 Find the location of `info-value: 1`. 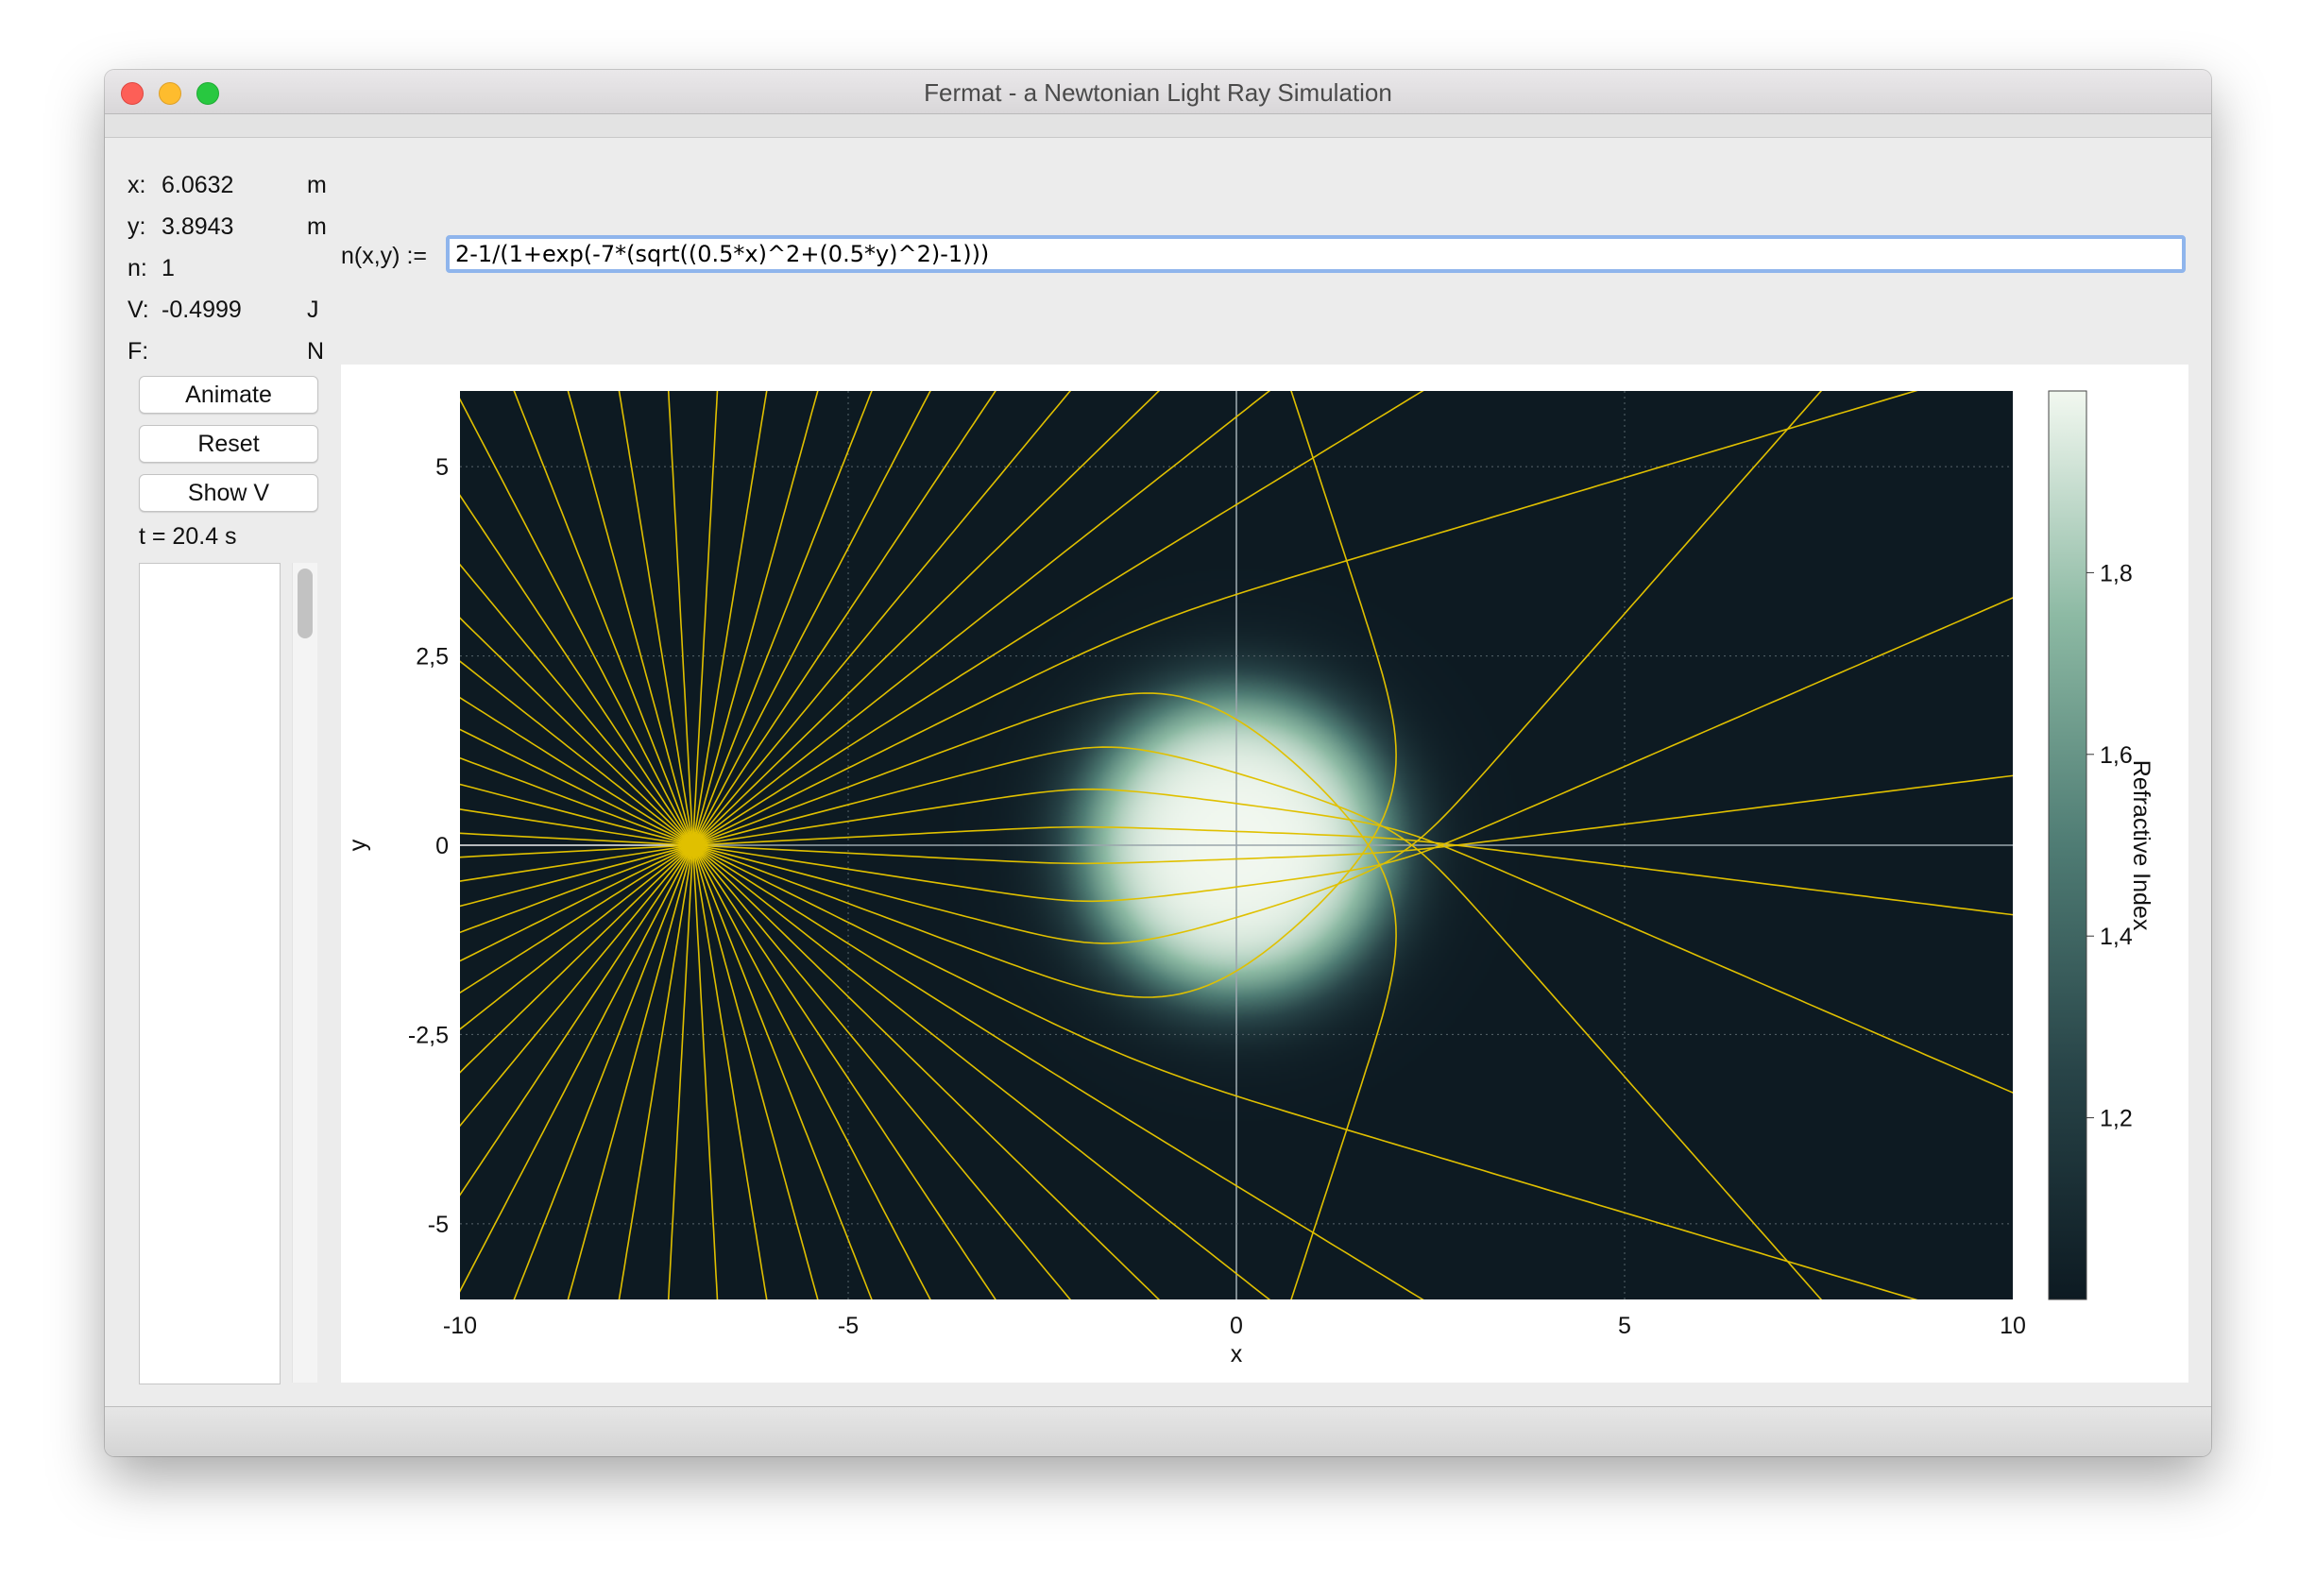

info-value: 1 is located at coordinates (168, 268).